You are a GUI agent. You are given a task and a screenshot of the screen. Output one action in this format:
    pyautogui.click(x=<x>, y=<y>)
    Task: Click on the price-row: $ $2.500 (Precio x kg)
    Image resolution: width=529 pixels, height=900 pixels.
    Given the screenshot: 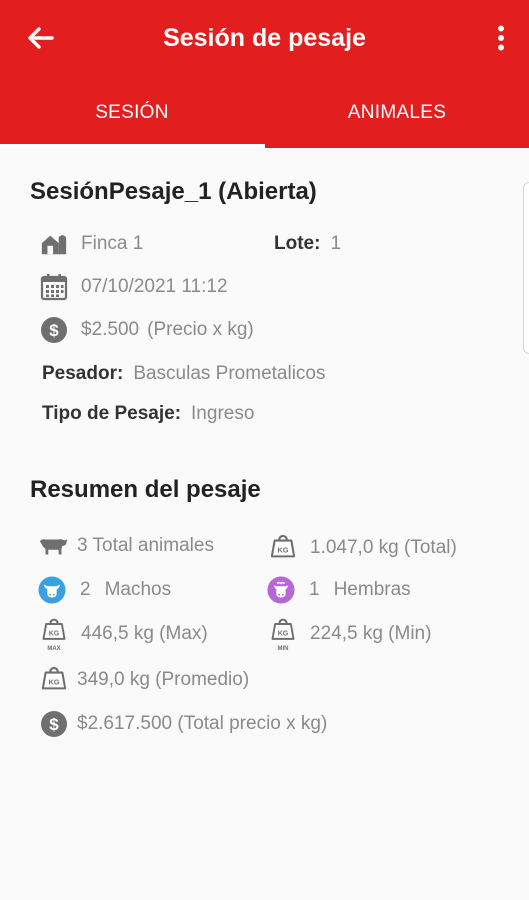 What is the action you would take?
    pyautogui.click(x=147, y=330)
    